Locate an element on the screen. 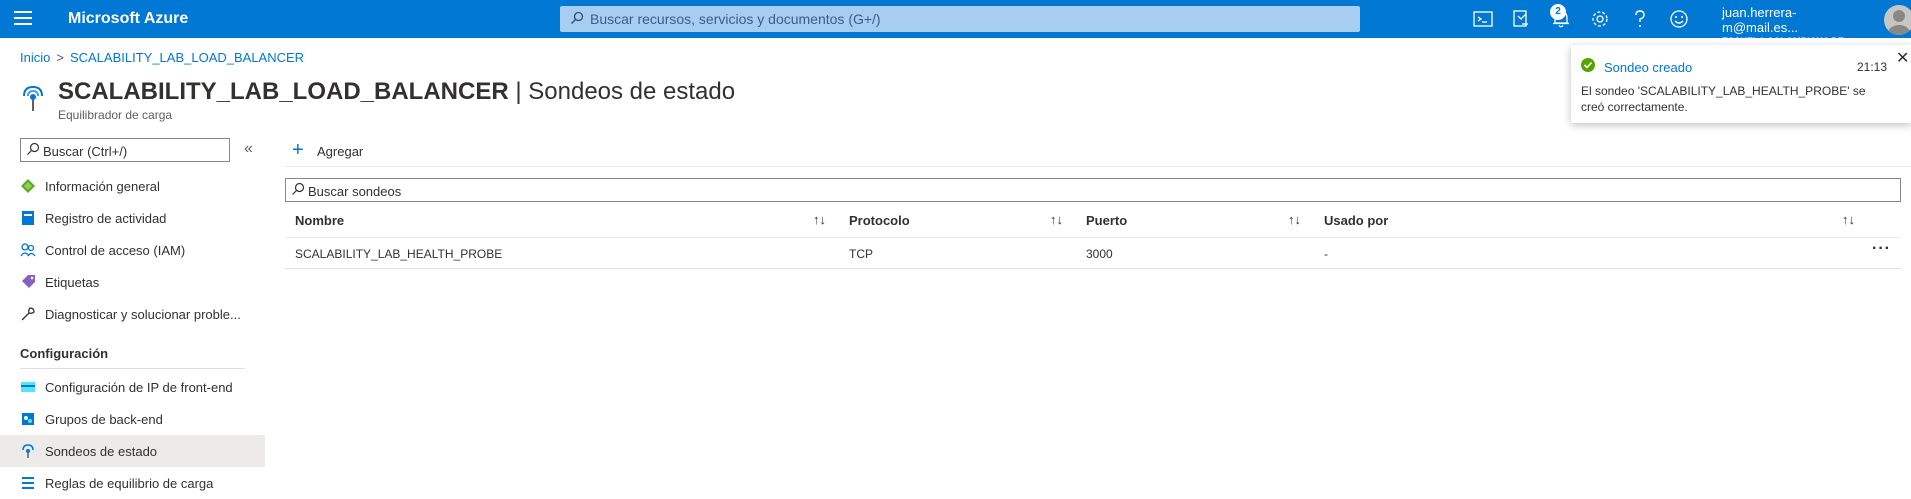 Image resolution: width=1911 pixels, height=499 pixels. brand-title: Microsoft Azure is located at coordinates (128, 19).